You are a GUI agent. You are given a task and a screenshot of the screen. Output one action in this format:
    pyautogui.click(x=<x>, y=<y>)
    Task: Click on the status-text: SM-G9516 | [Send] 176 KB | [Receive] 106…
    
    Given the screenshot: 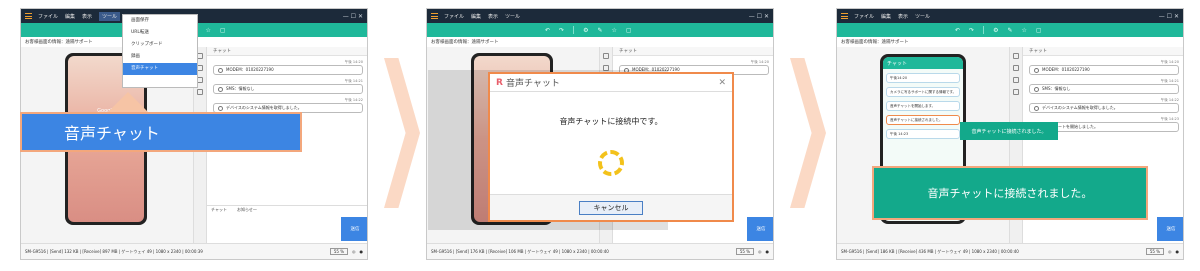 What is the action you would take?
    pyautogui.click(x=520, y=251)
    